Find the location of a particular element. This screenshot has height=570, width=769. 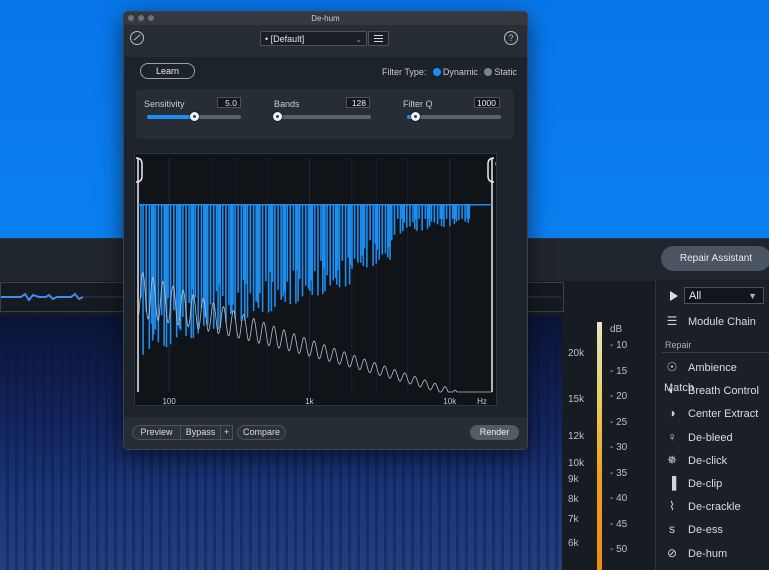

high-cutoff-handle is located at coordinates (491, 170).